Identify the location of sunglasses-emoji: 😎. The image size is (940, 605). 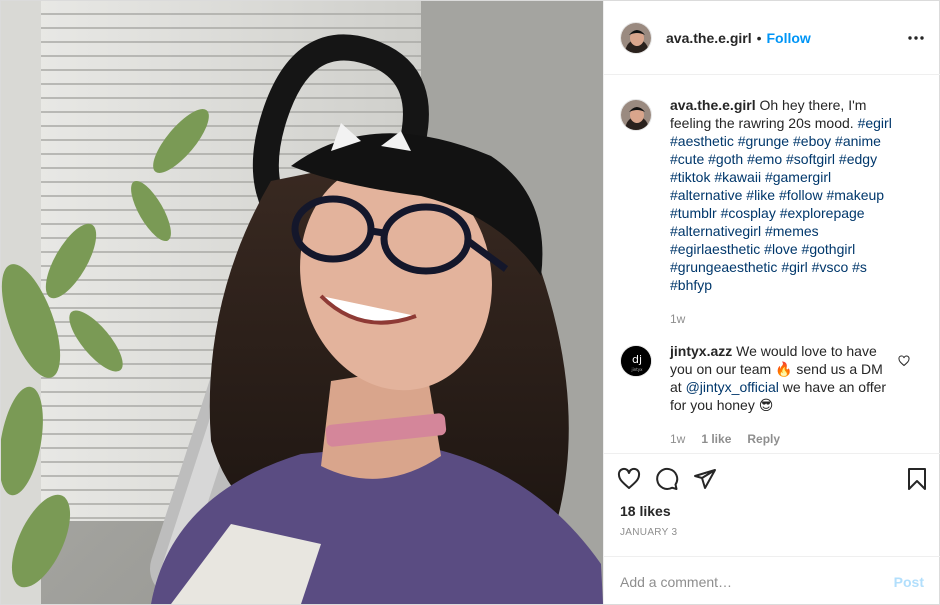
(766, 405).